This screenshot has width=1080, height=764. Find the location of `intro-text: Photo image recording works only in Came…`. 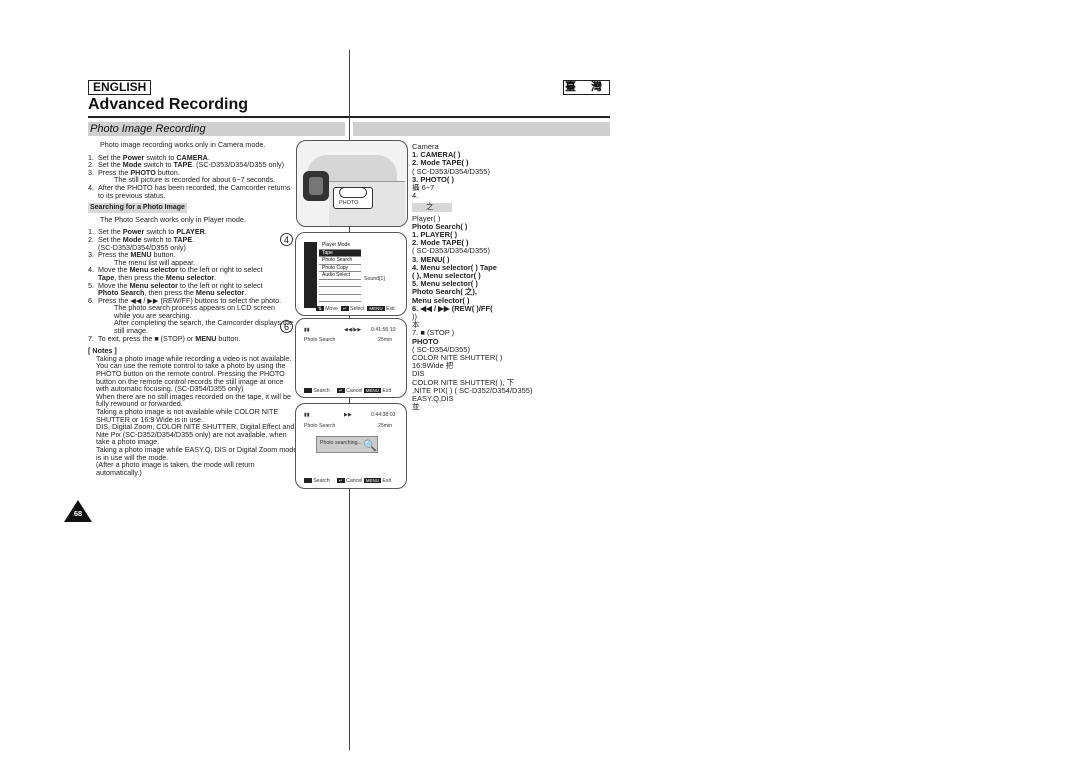

intro-text: Photo image recording works only in Came… is located at coordinates (183, 144).